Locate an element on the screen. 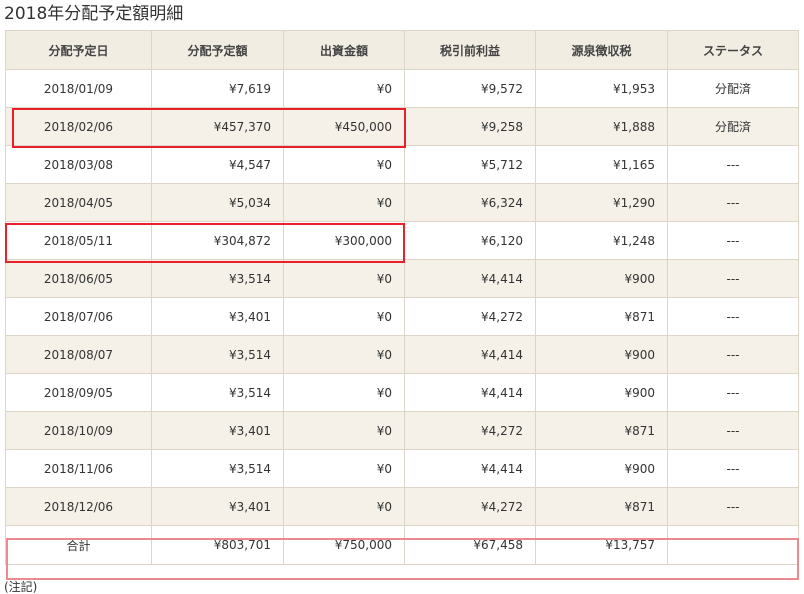 Image resolution: width=804 pixels, height=594 pixels. header-status: ステータス is located at coordinates (733, 50).